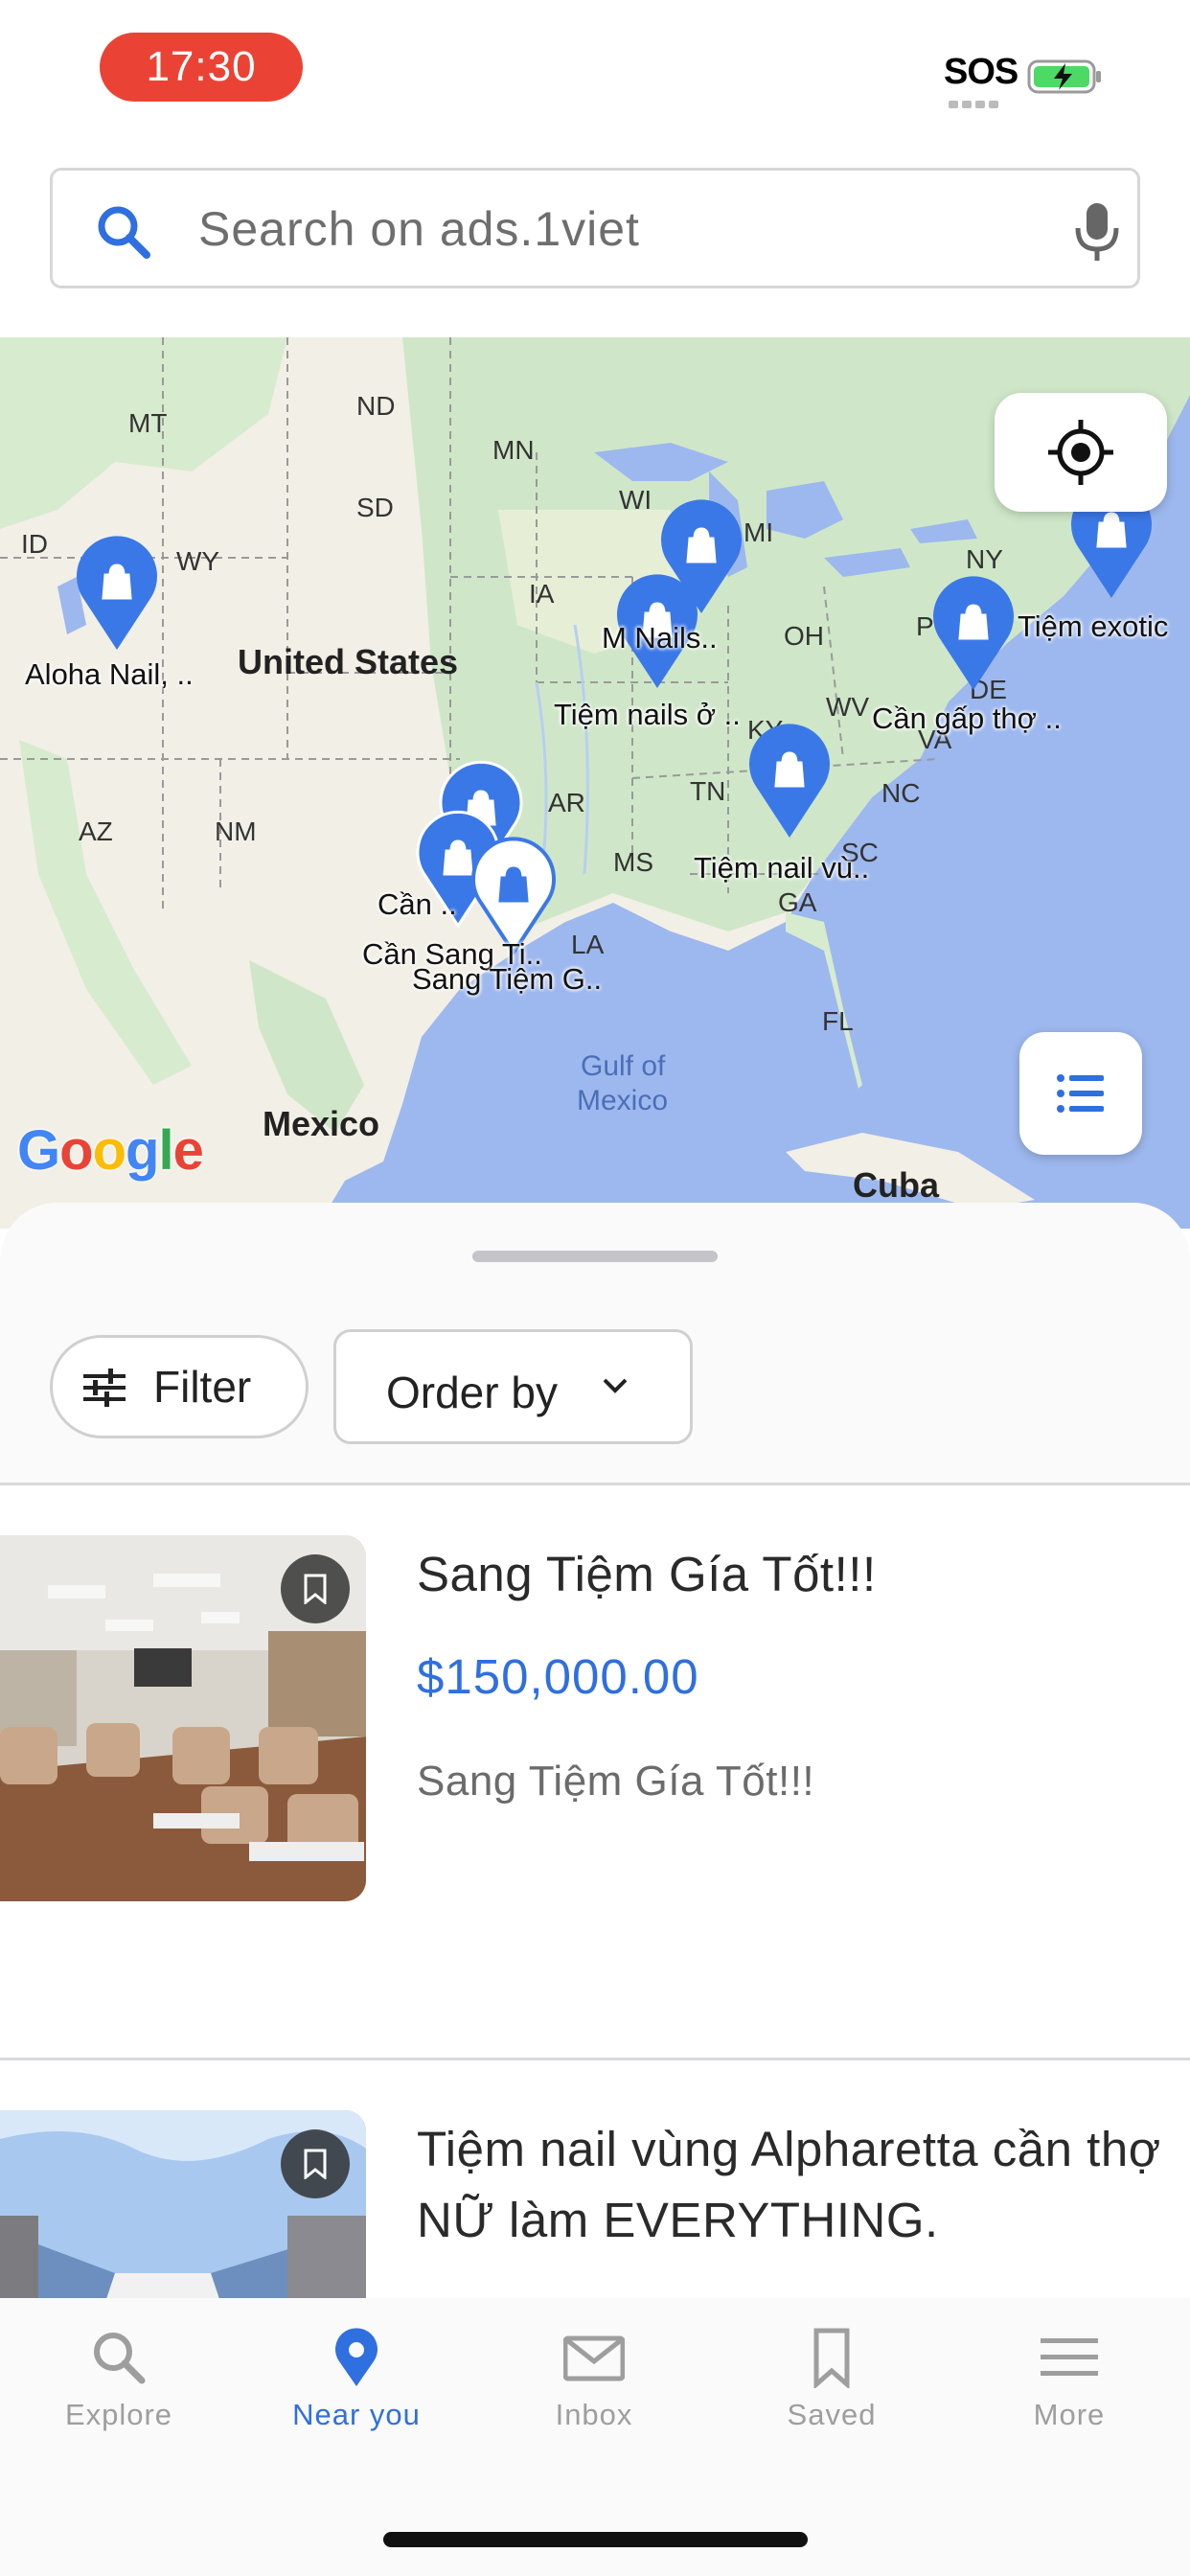  Describe the element at coordinates (1094, 626) in the screenshot. I see `pin-label-tiem-exotic: Tiệm exotic` at that location.